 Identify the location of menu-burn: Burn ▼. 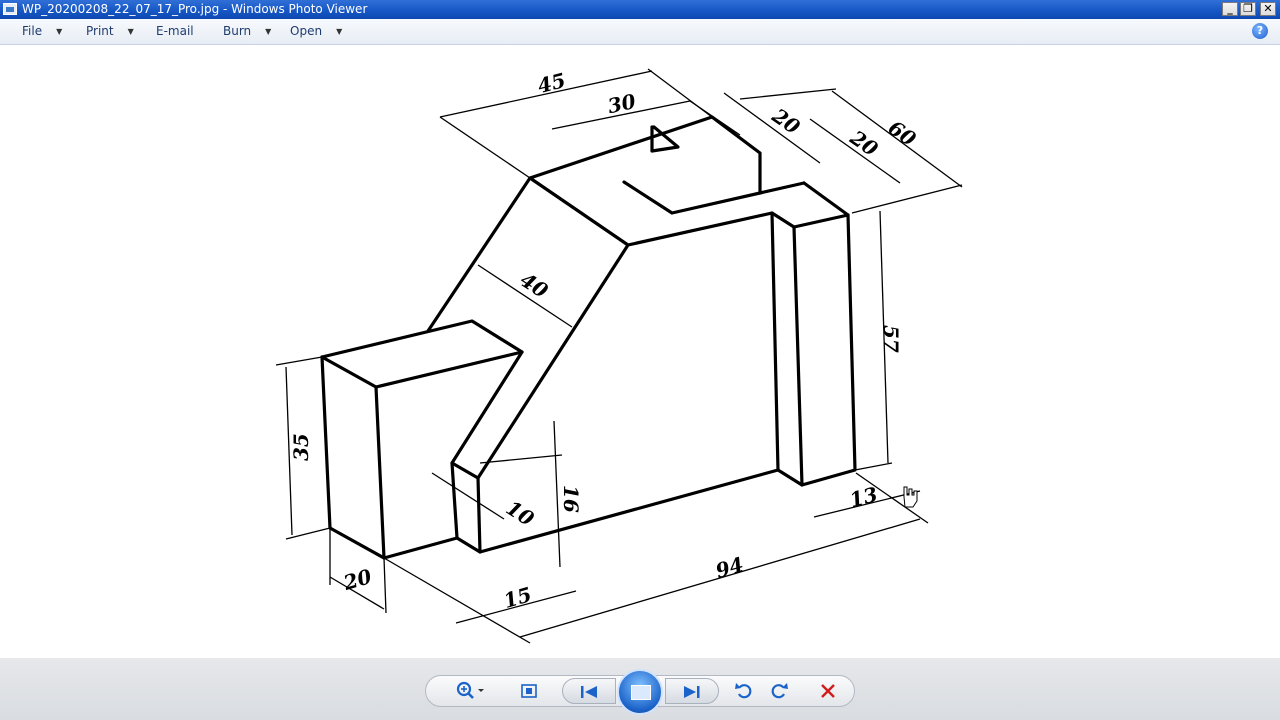
(247, 31).